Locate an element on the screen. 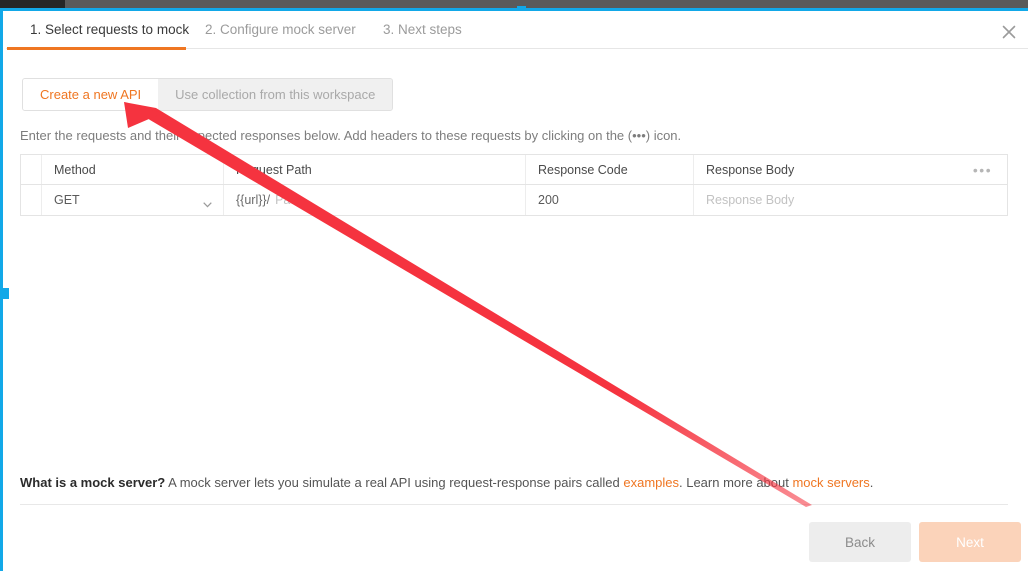 This screenshot has height=571, width=1028. request-path-input: {{url}}/ Path is located at coordinates (375, 200).